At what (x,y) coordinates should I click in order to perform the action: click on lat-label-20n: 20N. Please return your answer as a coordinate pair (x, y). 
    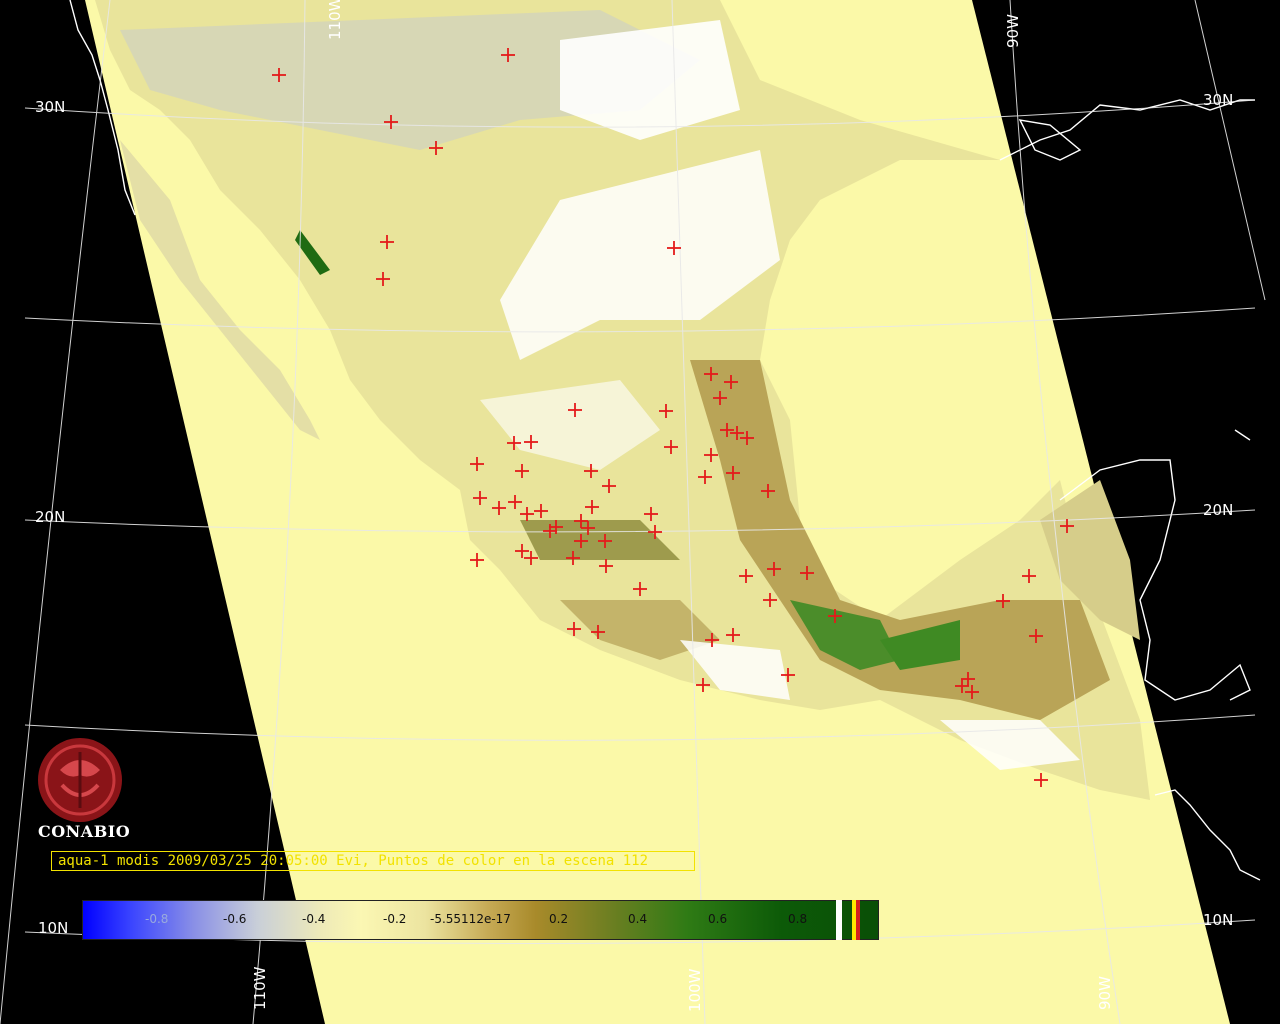
    Looking at the image, I should click on (50, 517).